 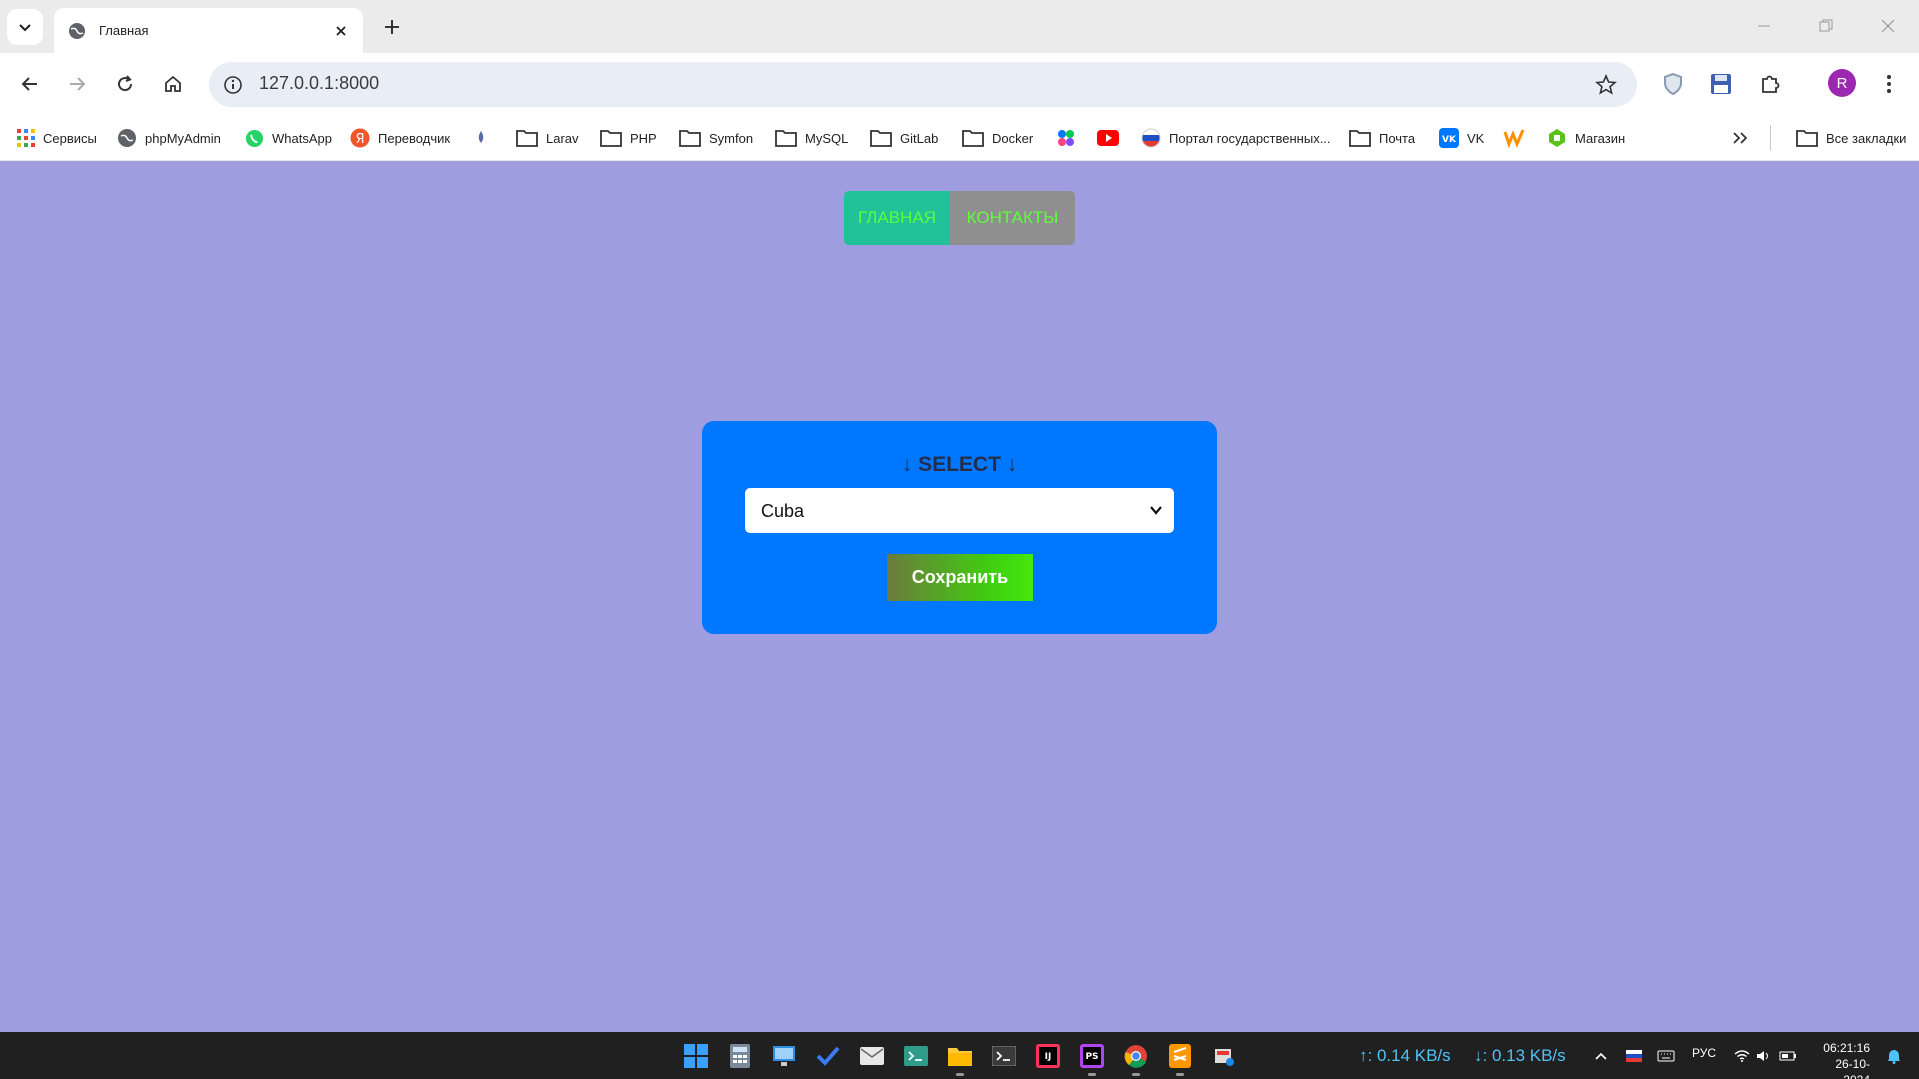 What do you see at coordinates (916, 1056) in the screenshot?
I see `taskbar-terminal-green` at bounding box center [916, 1056].